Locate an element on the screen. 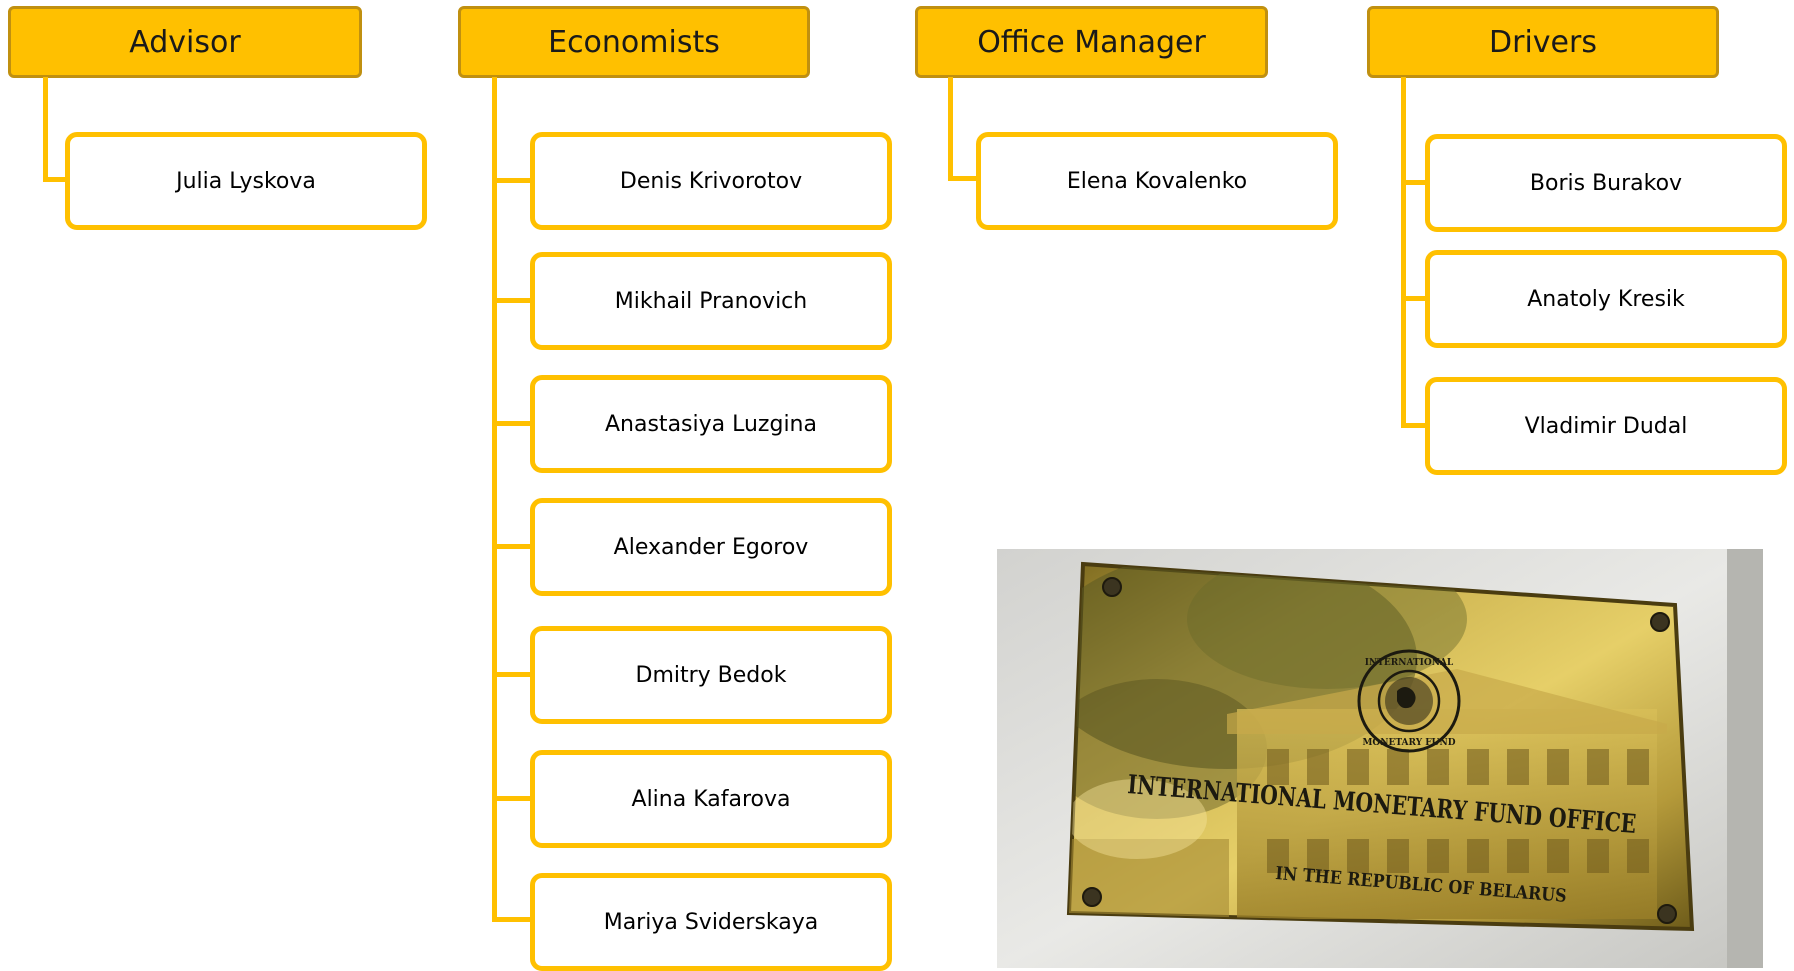  economist-member-card: Mikhail Pranovich is located at coordinates (711, 301).